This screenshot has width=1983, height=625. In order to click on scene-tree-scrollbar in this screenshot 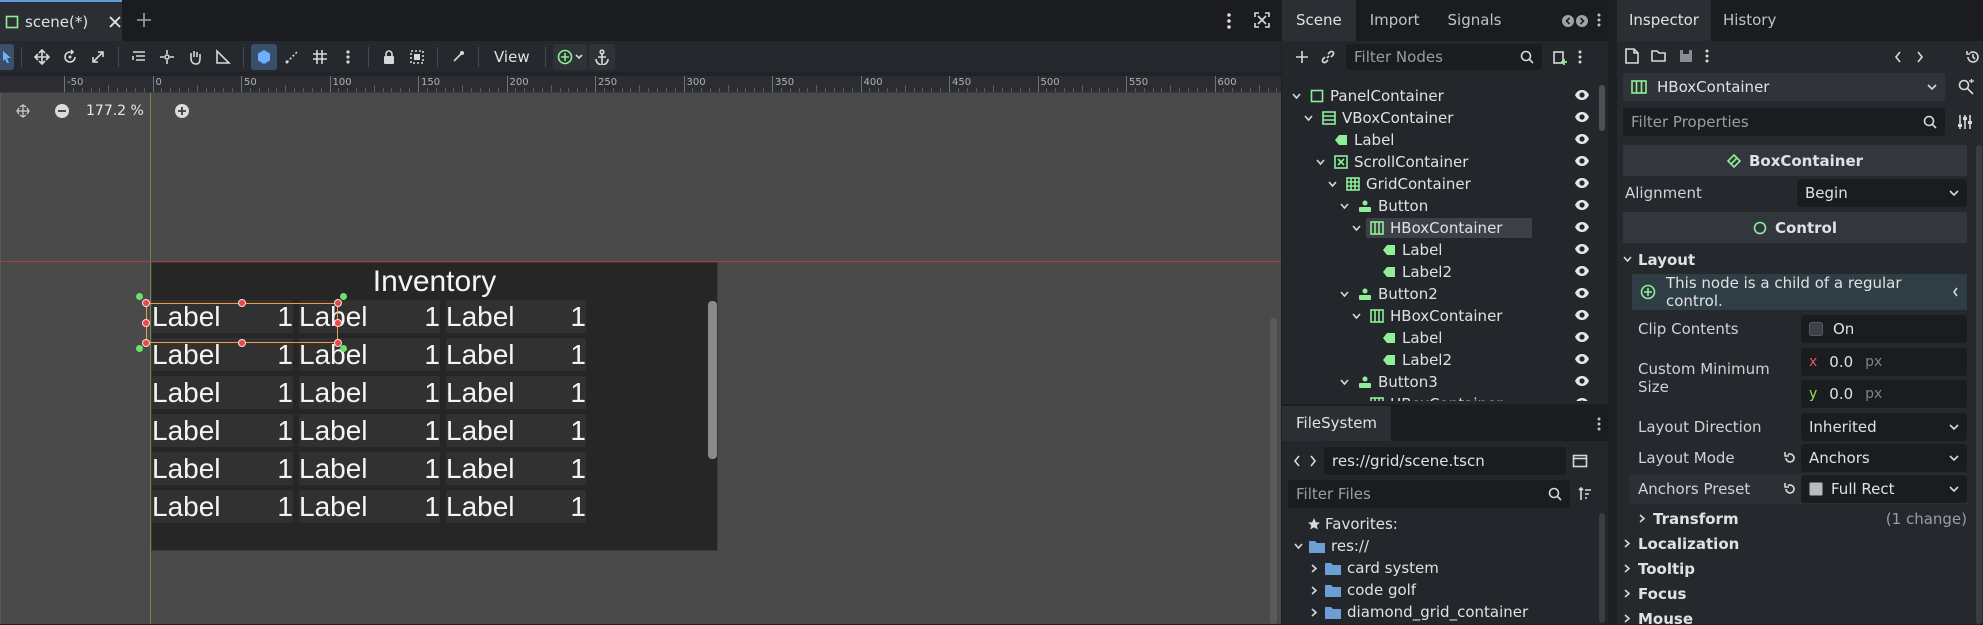, I will do `click(1602, 108)`.